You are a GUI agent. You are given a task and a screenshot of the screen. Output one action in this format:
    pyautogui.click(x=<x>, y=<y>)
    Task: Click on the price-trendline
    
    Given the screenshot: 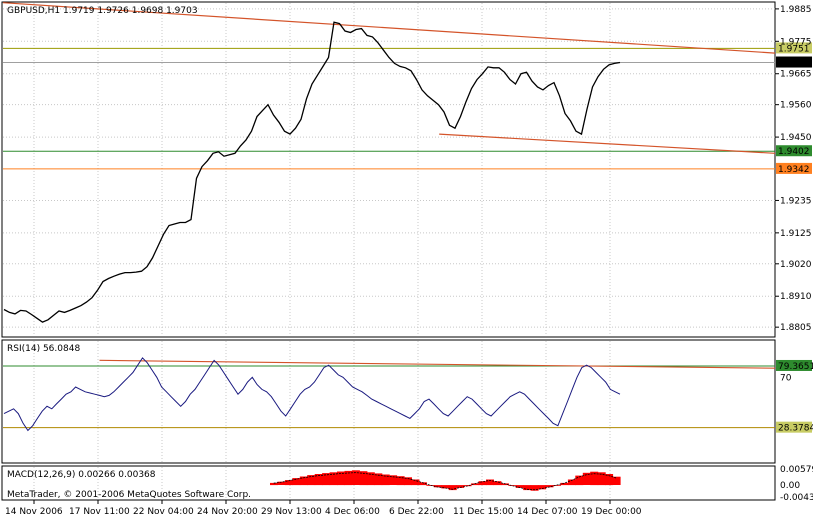 What is the action you would take?
    pyautogui.click(x=607, y=143)
    